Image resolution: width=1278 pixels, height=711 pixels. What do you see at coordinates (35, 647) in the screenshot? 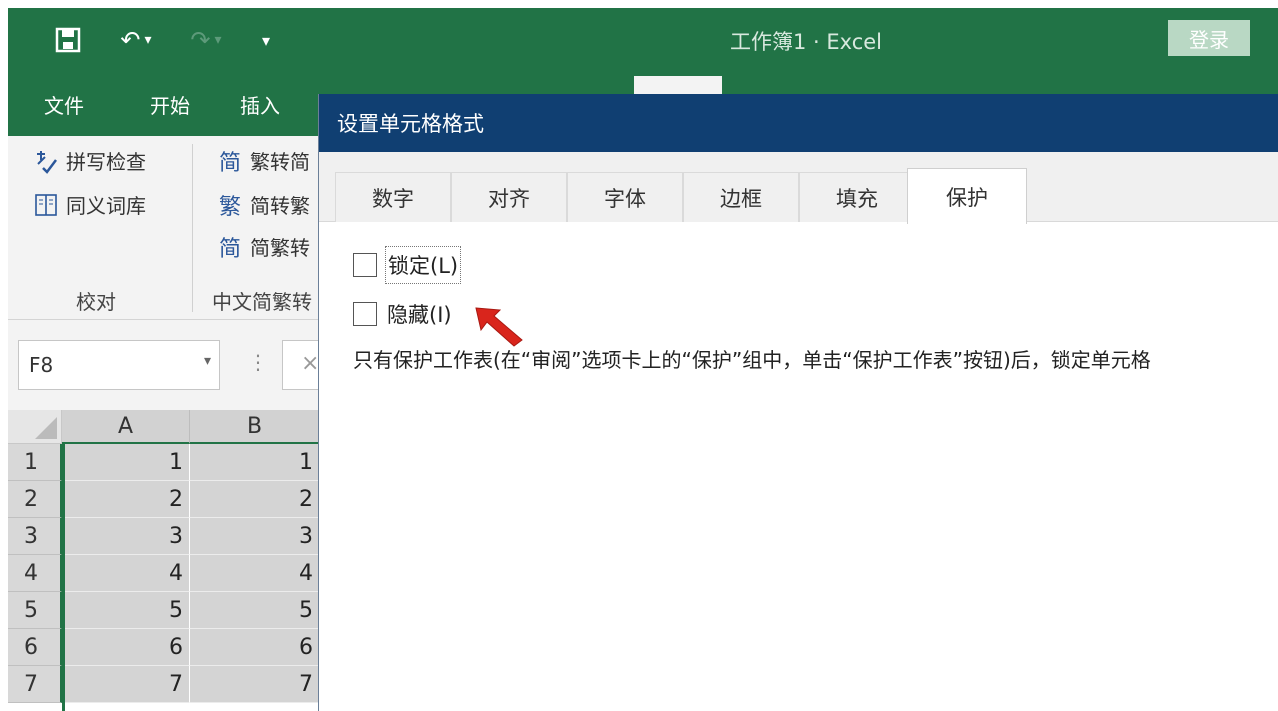
I see `row-header: 6` at bounding box center [35, 647].